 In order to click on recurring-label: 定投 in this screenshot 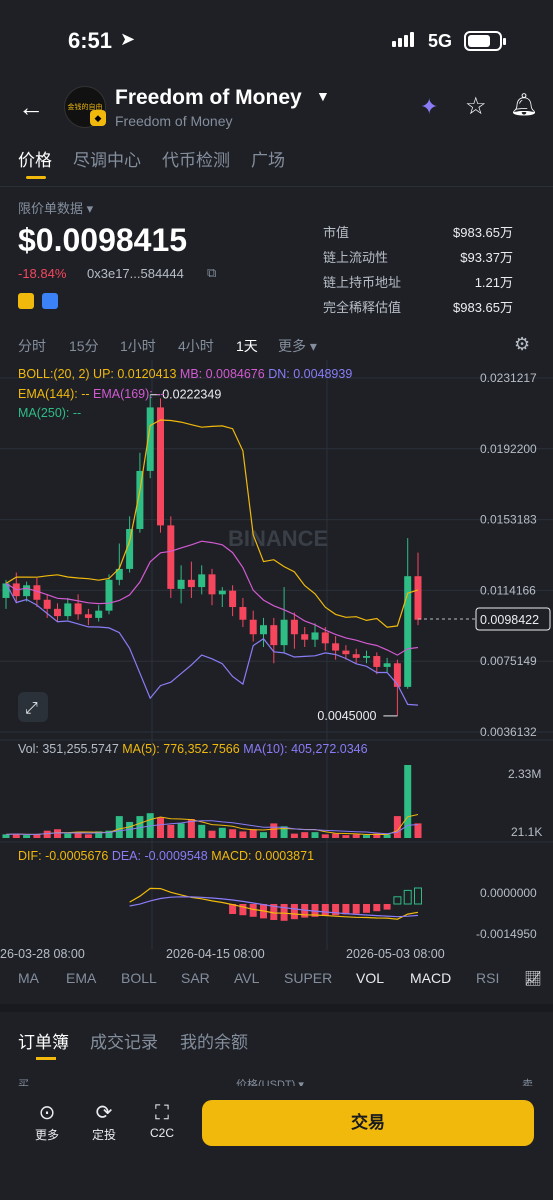, I will do `click(103, 1135)`.